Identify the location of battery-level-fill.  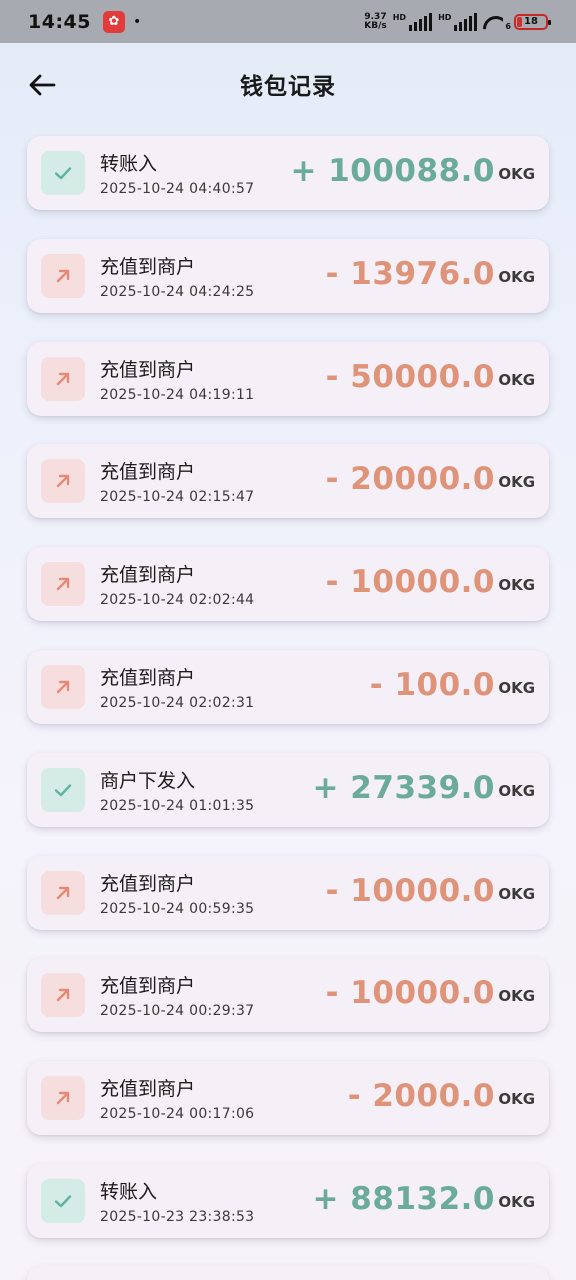
(519, 21).